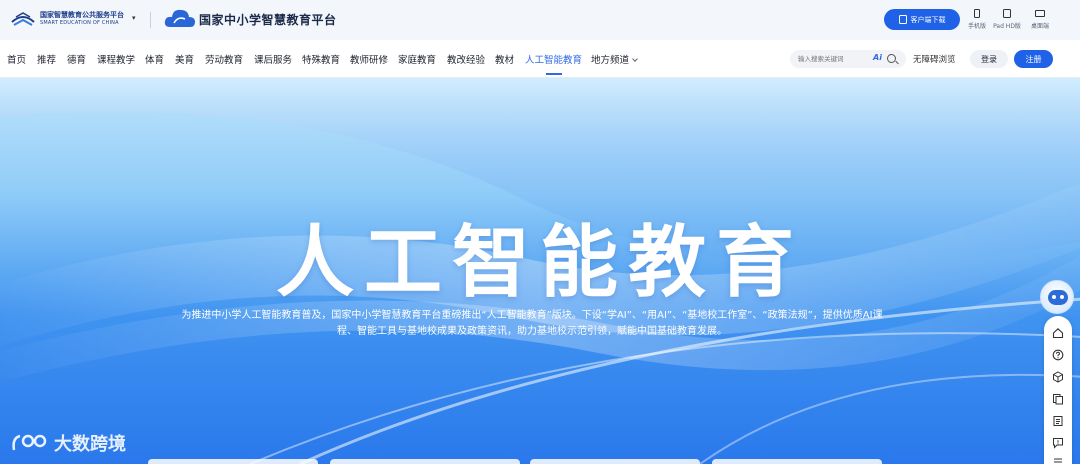 The width and height of the screenshot is (1080, 464). What do you see at coordinates (934, 59) in the screenshot?
I see `accessible-browse-link: 无障碍浏览` at bounding box center [934, 59].